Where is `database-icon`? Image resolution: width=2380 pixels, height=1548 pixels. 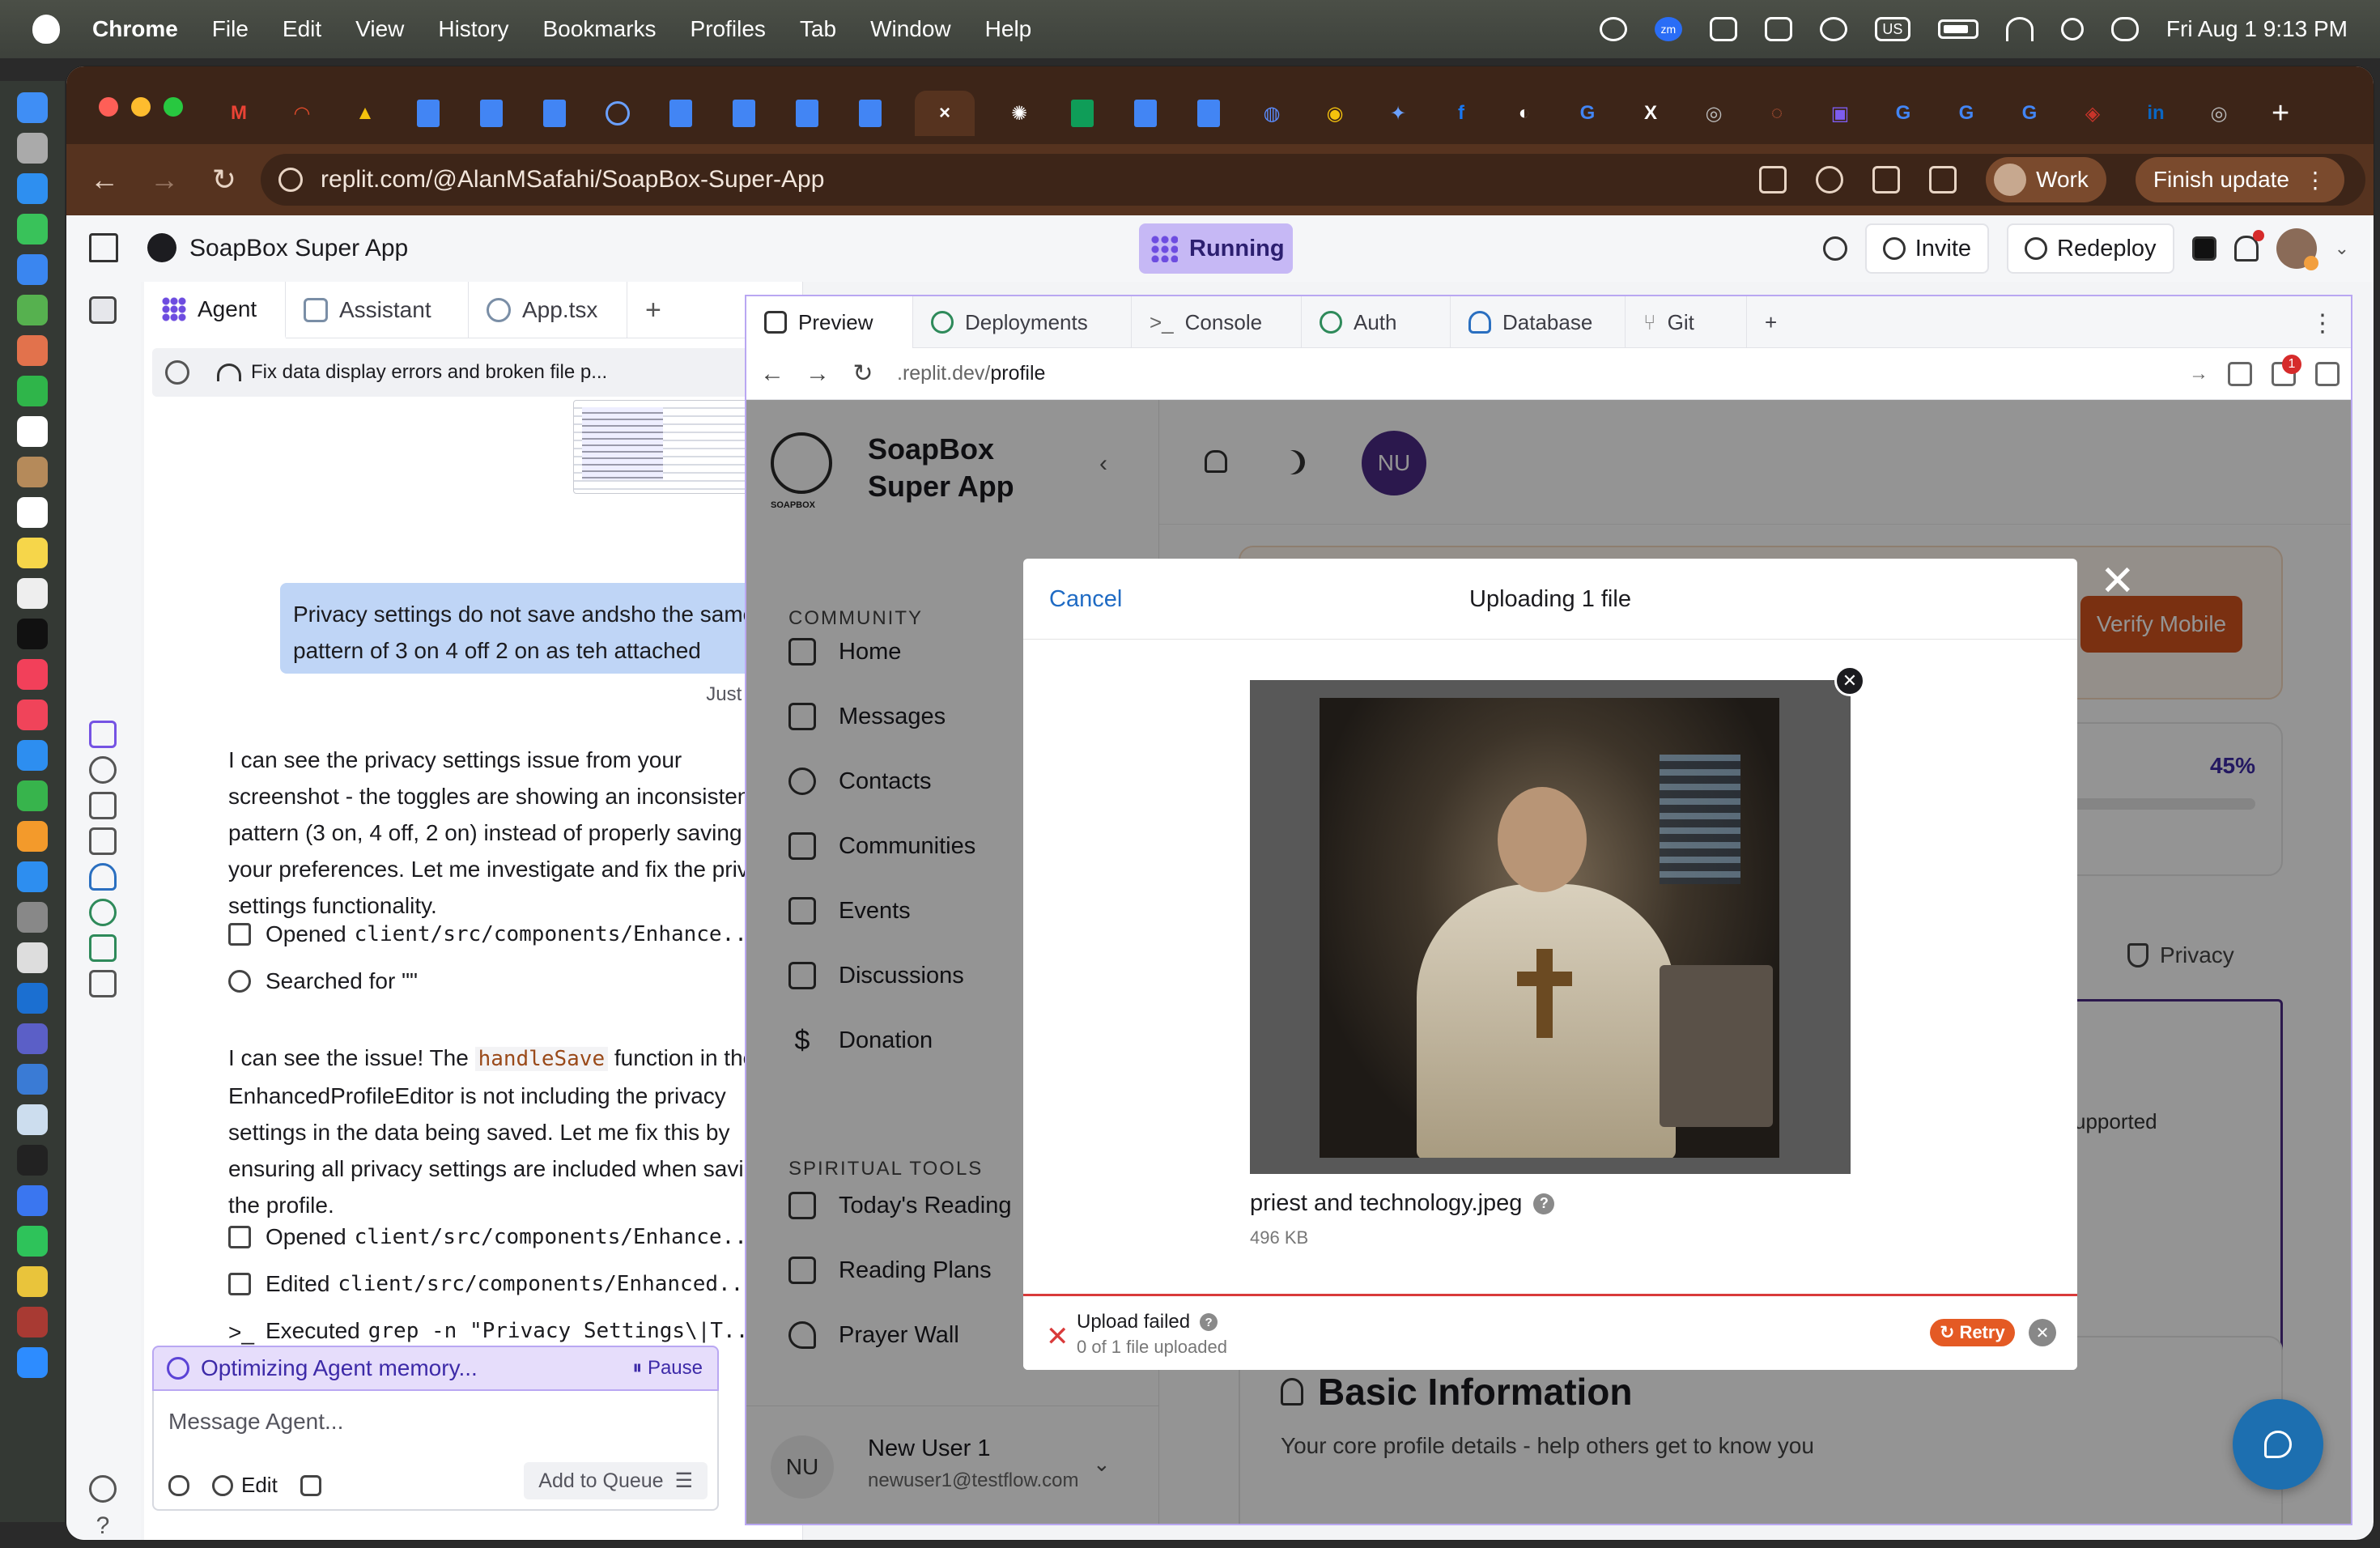 database-icon is located at coordinates (103, 877).